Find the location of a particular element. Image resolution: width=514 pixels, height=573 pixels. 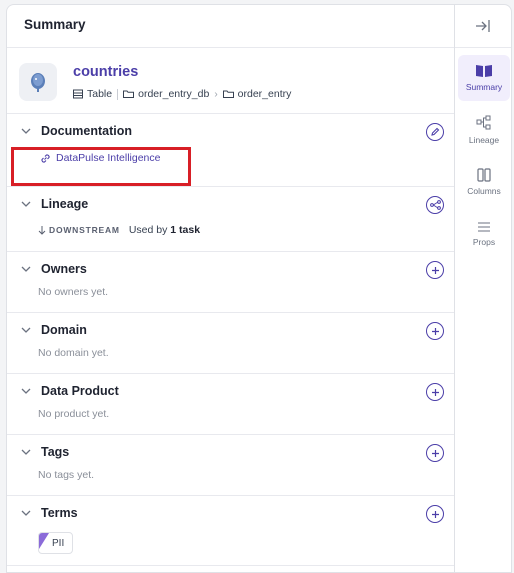

lineage-summary: DOWNSTREAM Used by 1 task is located at coordinates (119, 230).